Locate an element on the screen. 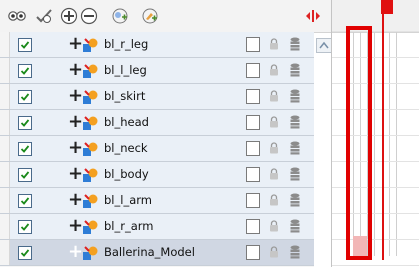  layer-name: bl_r_arm is located at coordinates (129, 226).